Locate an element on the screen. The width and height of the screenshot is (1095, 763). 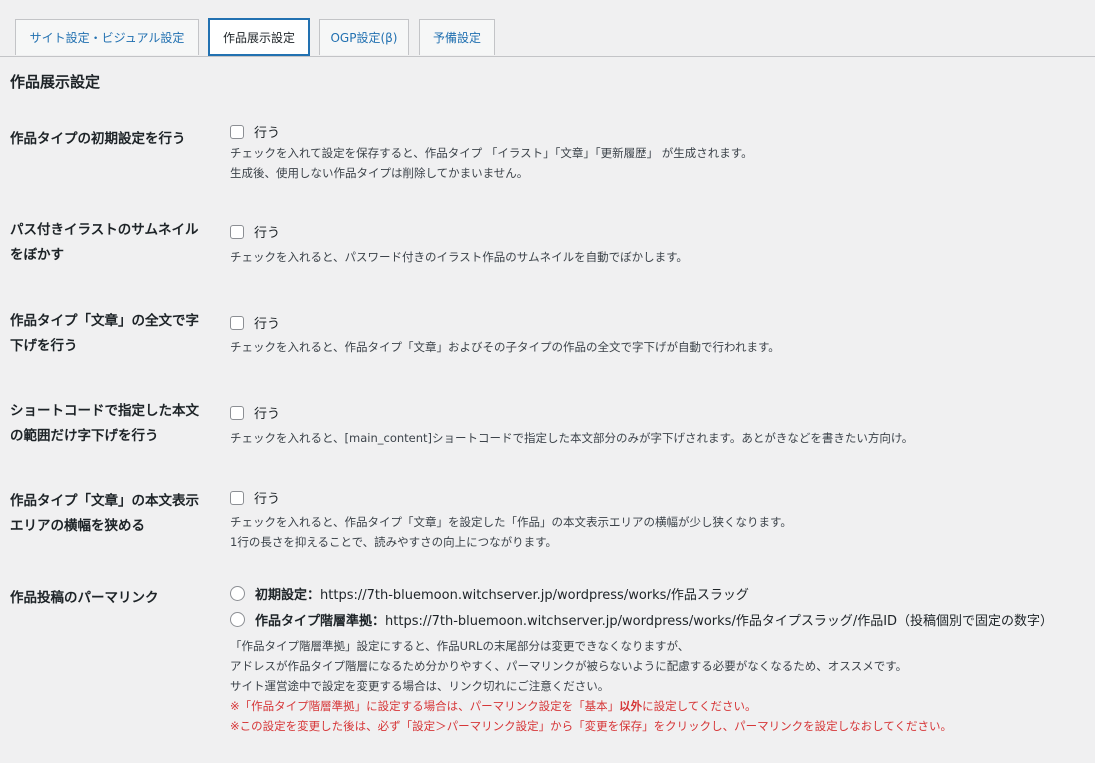
description-line: サイト運営途中で設定を変更する場合は、リンク切れにご注意ください。 is located at coordinates (420, 686).